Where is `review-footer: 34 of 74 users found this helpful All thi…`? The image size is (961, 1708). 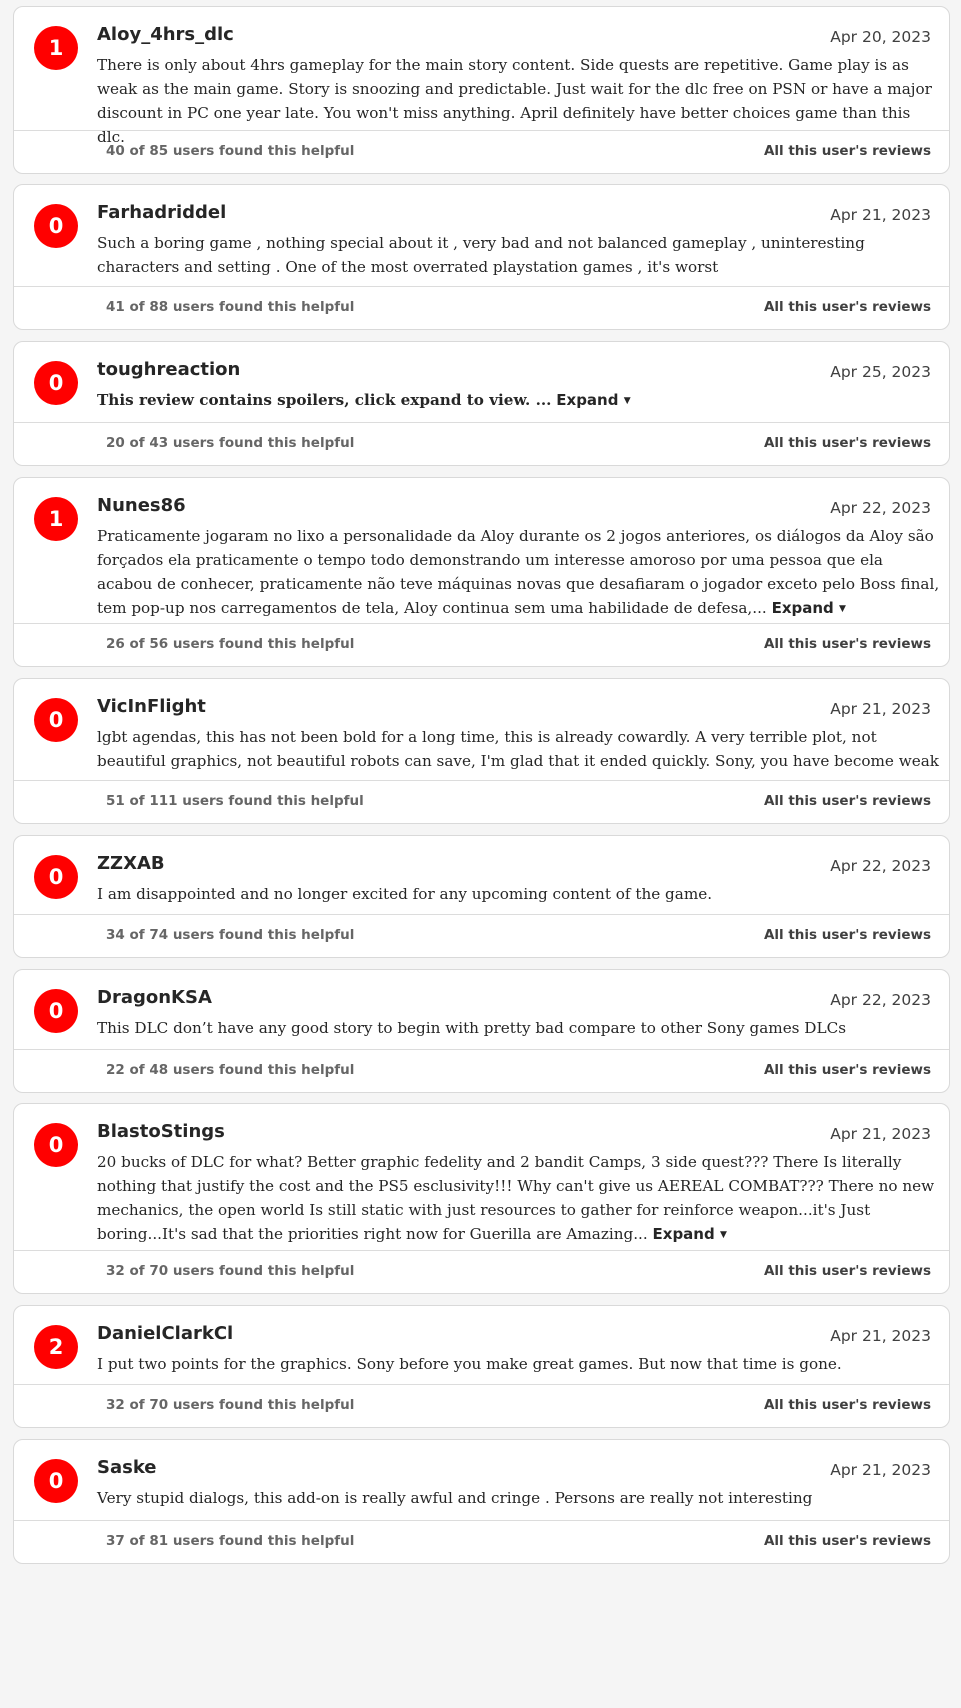 review-footer: 34 of 74 users found this helpful All thi… is located at coordinates (481, 935).